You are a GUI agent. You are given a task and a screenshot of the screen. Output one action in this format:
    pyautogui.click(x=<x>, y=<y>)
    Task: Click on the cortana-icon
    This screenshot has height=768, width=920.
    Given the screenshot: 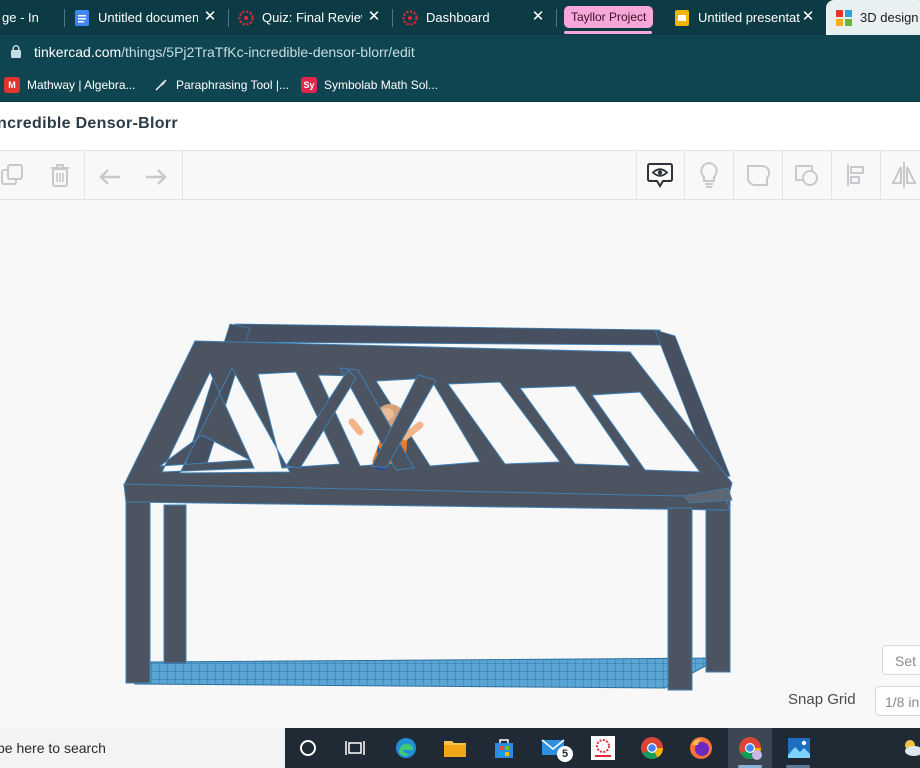 What is the action you would take?
    pyautogui.click(x=308, y=748)
    